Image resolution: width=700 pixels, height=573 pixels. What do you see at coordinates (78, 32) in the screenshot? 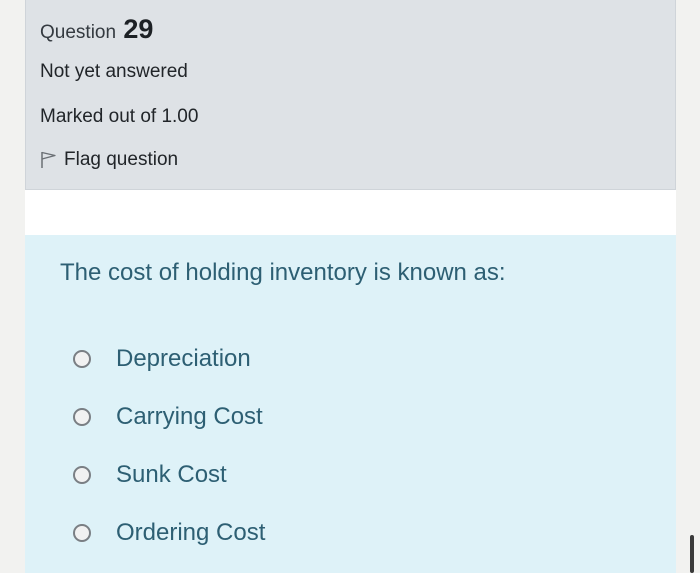
I see `question-word: Question` at bounding box center [78, 32].